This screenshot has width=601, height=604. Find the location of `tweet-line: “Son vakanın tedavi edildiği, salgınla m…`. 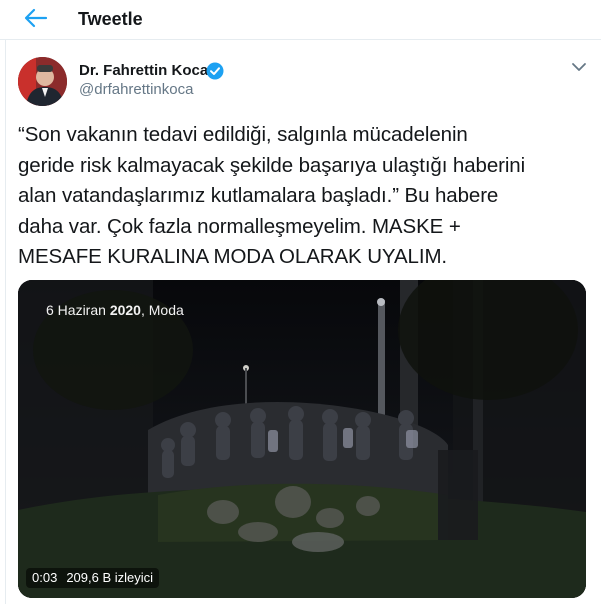

tweet-line: “Son vakanın tedavi edildiği, salgınla m… is located at coordinates (243, 134).